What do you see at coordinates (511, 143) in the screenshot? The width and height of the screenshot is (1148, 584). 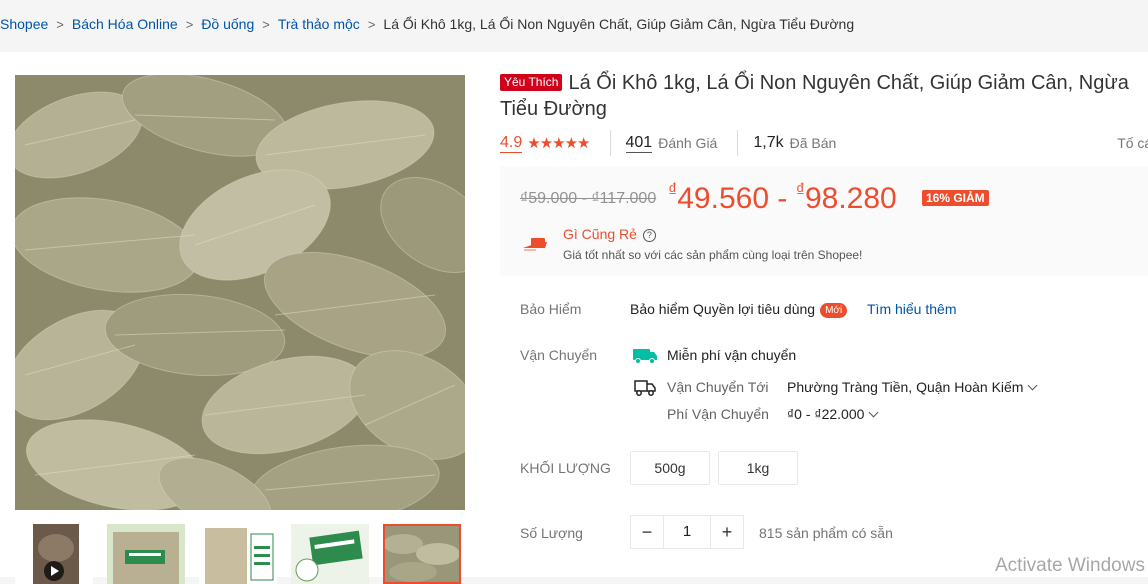 I see `rating-score: 4.9` at bounding box center [511, 143].